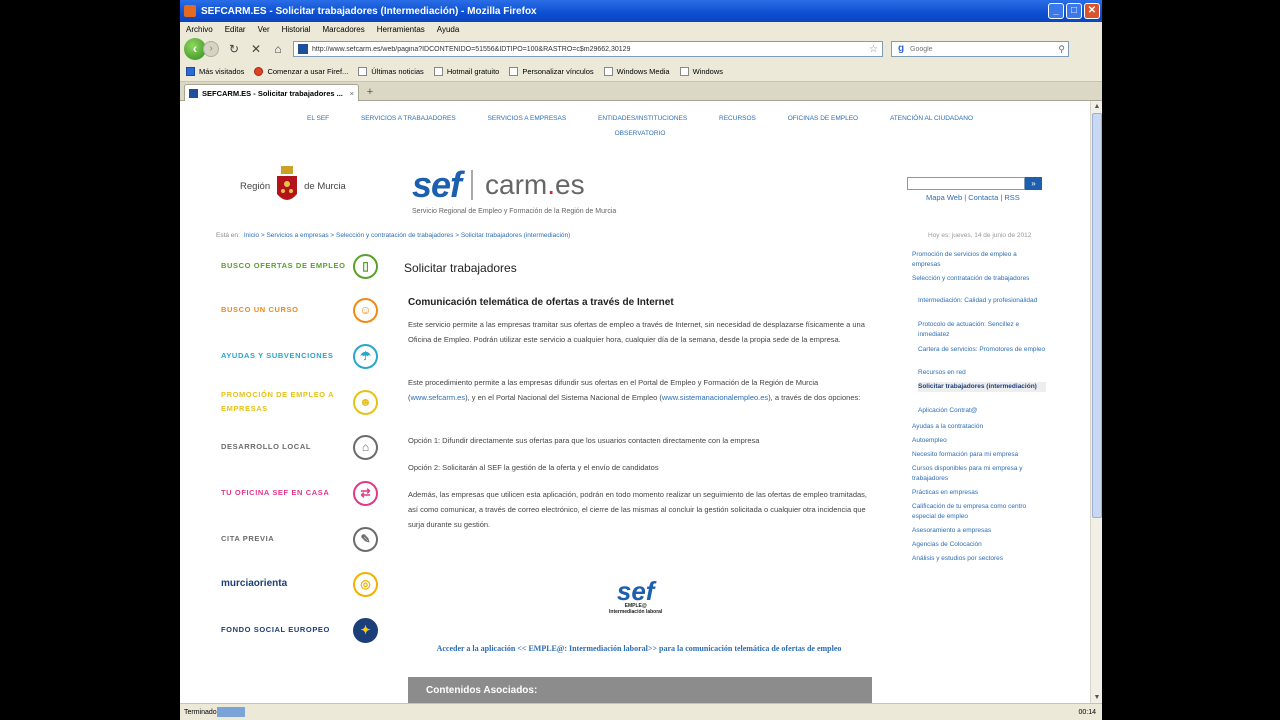 The image size is (1280, 720). Describe the element at coordinates (737, 118) in the screenshot. I see `nav-recursos: RECURSOS` at that location.